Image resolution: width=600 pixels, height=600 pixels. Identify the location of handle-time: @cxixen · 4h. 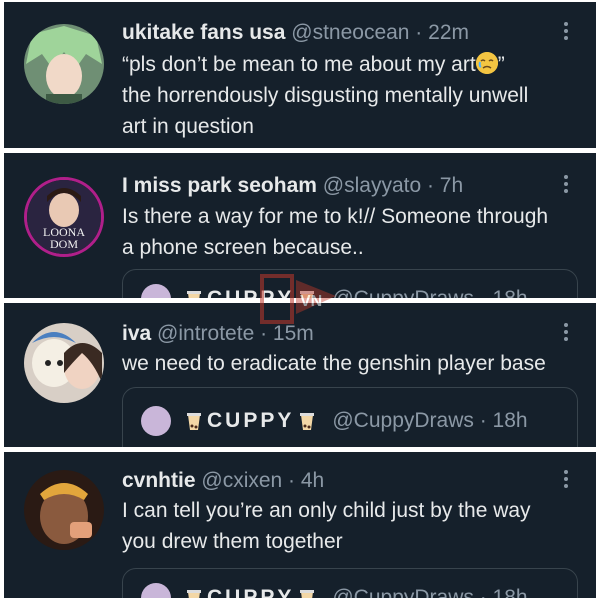
(262, 480).